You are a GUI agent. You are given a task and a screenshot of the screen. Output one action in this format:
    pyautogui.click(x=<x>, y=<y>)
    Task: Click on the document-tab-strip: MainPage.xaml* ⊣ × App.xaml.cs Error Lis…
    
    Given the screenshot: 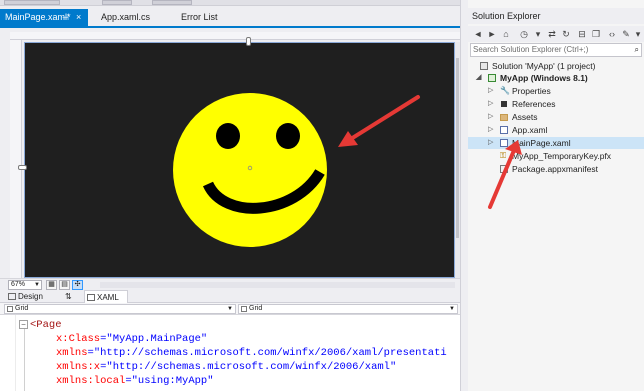 What is the action you would take?
    pyautogui.click(x=230, y=16)
    